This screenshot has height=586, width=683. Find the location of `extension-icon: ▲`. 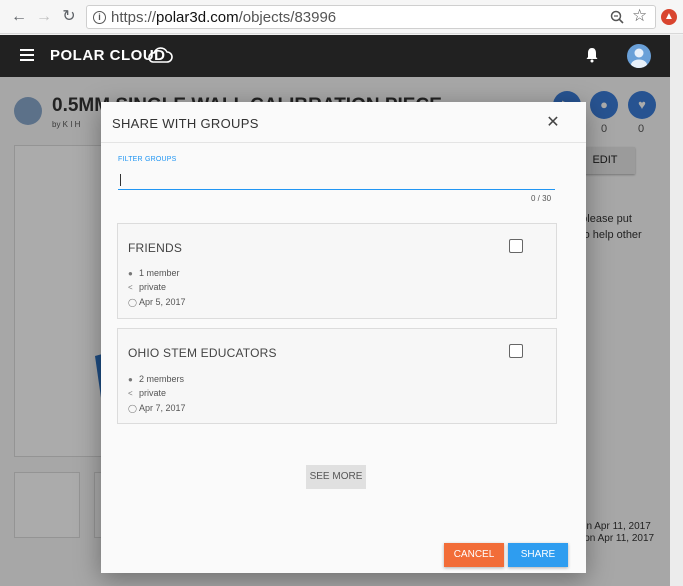

extension-icon: ▲ is located at coordinates (669, 17).